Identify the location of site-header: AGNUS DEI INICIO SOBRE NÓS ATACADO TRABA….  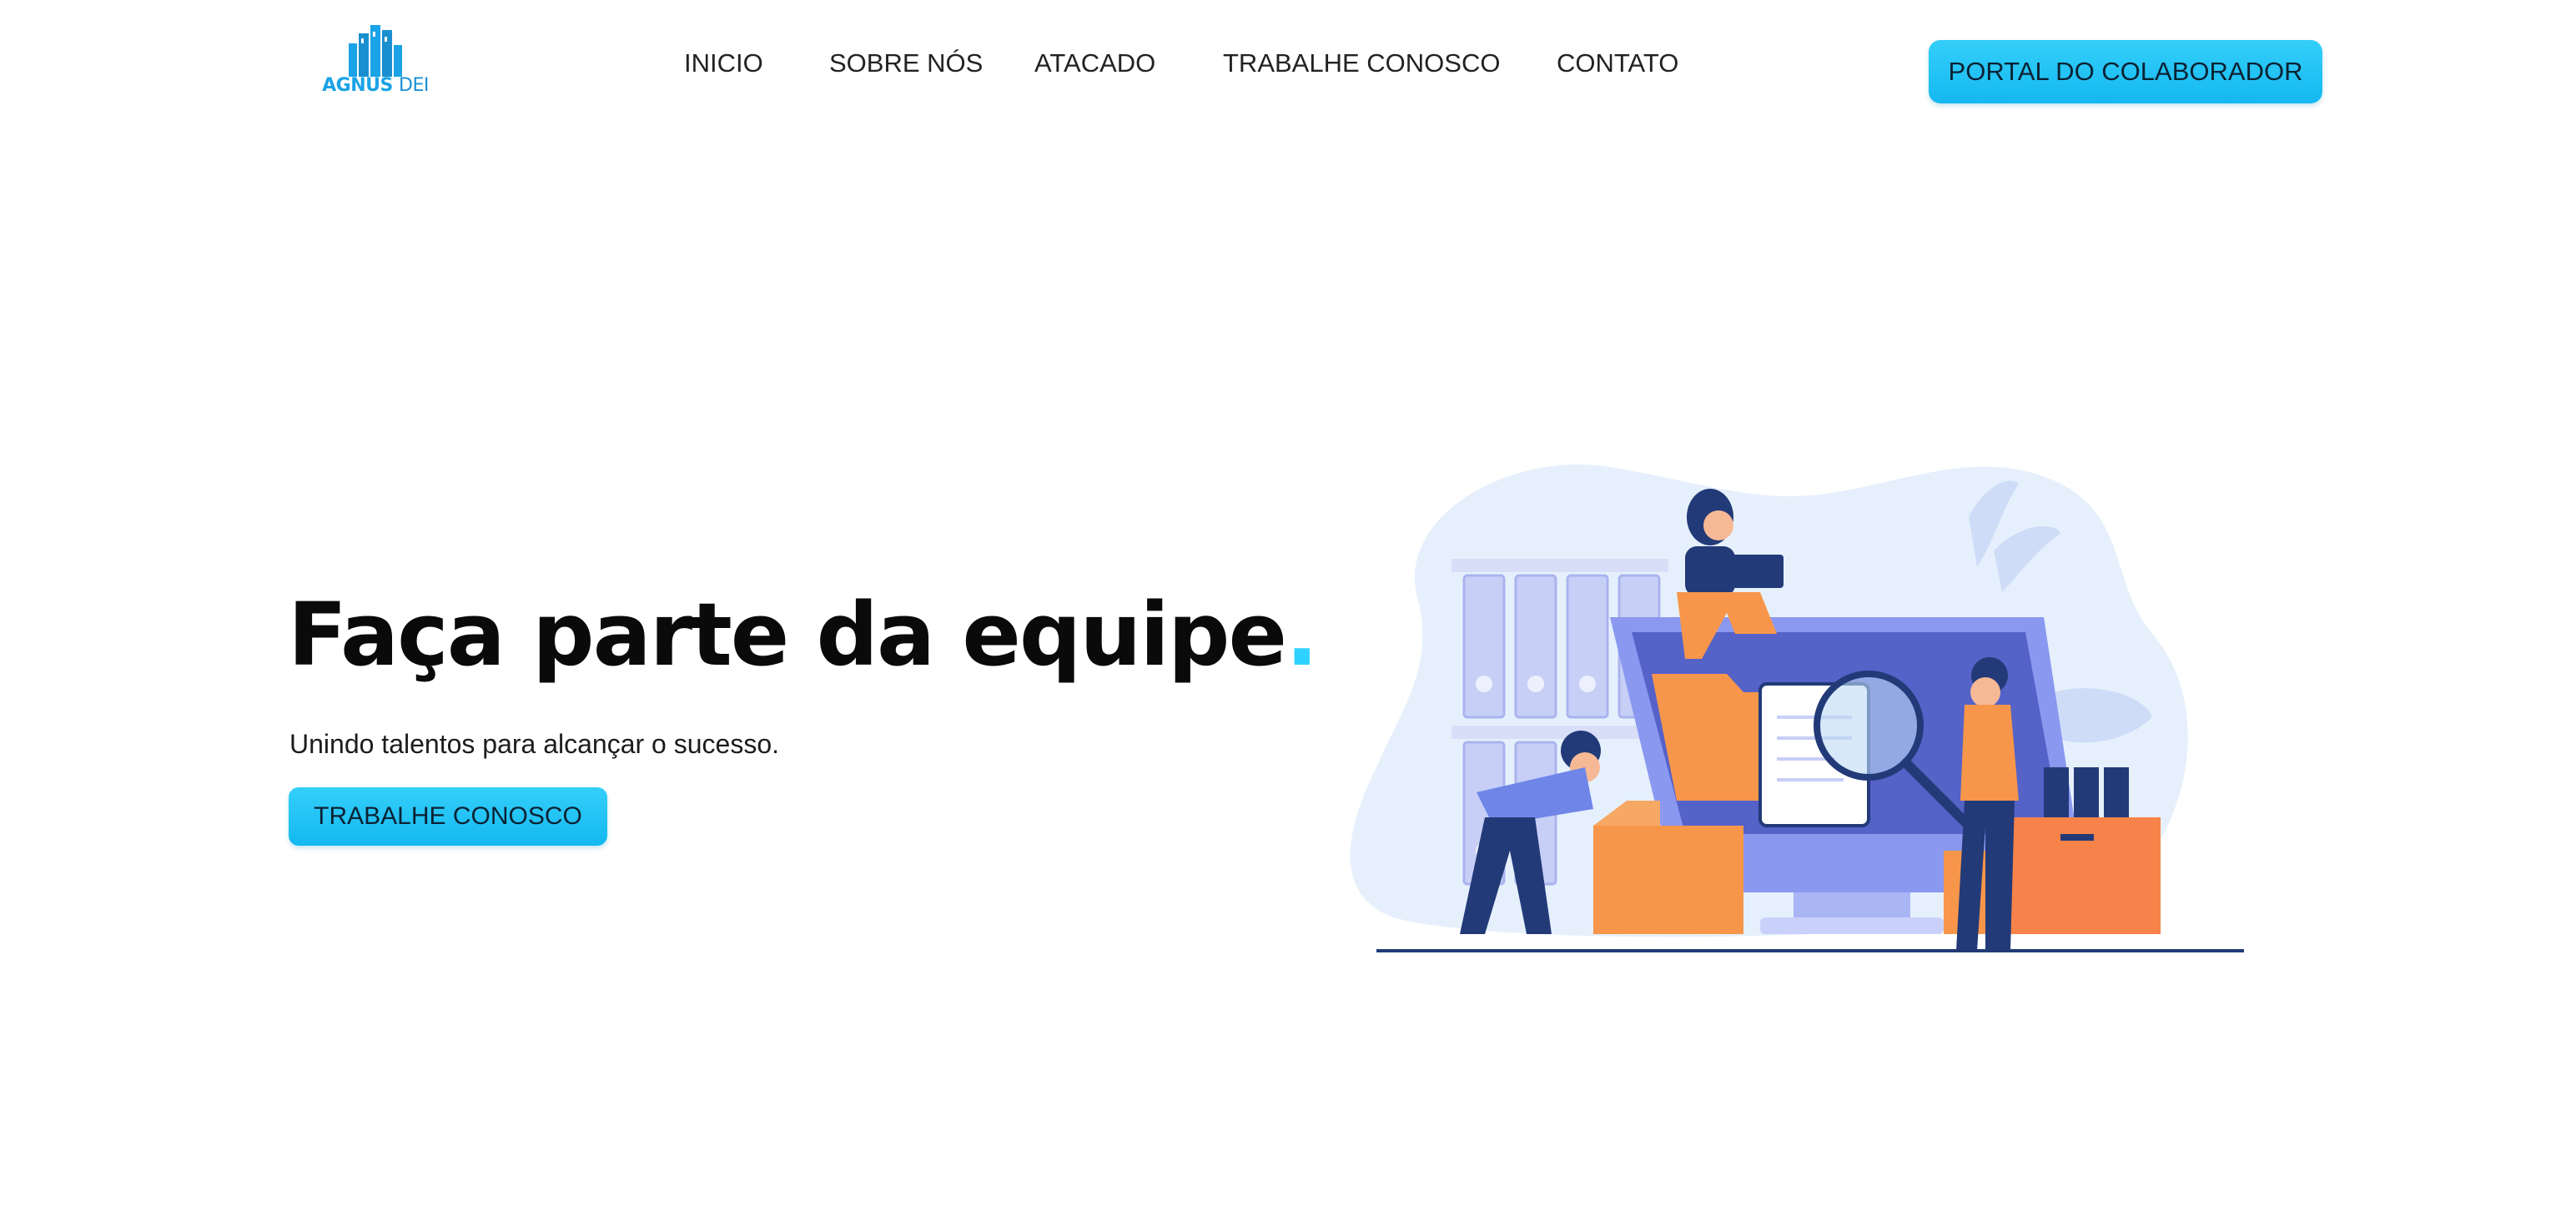
(1288, 71).